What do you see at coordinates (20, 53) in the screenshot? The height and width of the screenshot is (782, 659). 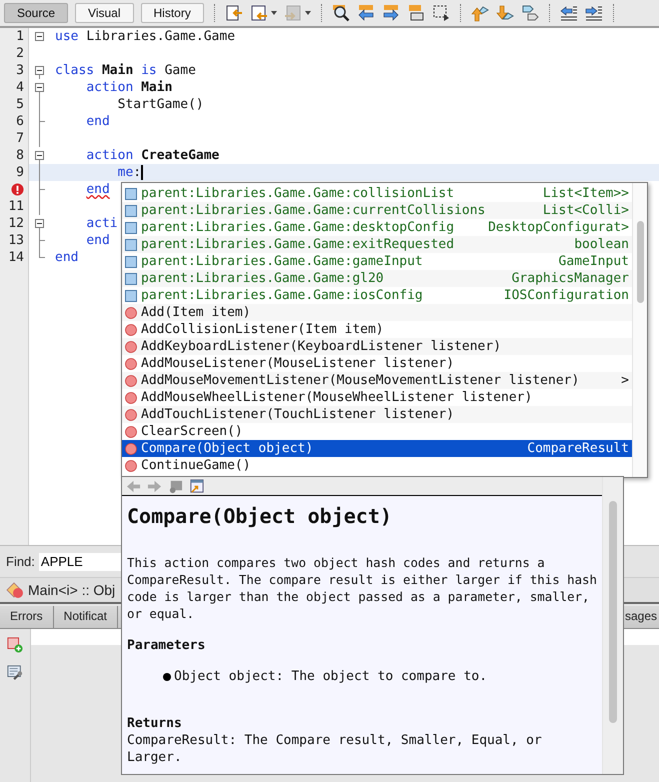 I see `line-number: 2` at bounding box center [20, 53].